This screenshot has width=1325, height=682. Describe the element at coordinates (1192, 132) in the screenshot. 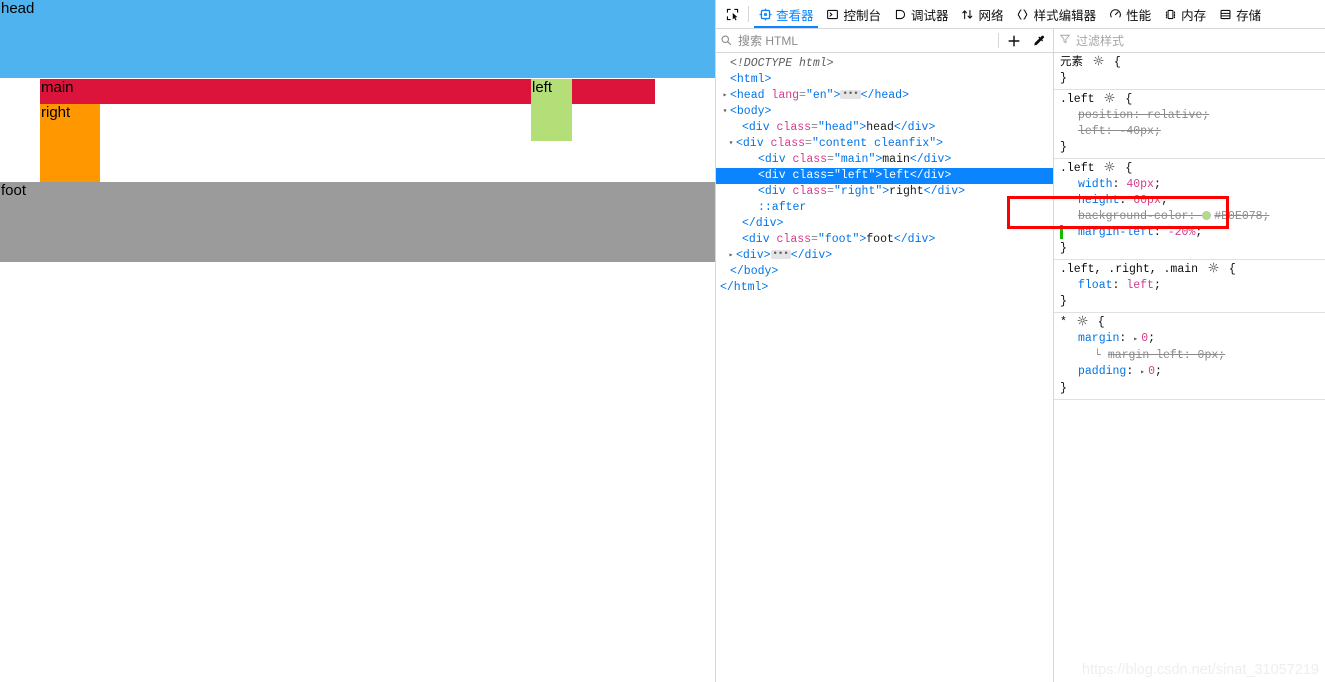

I see `css-declaration: left: -40px;` at that location.